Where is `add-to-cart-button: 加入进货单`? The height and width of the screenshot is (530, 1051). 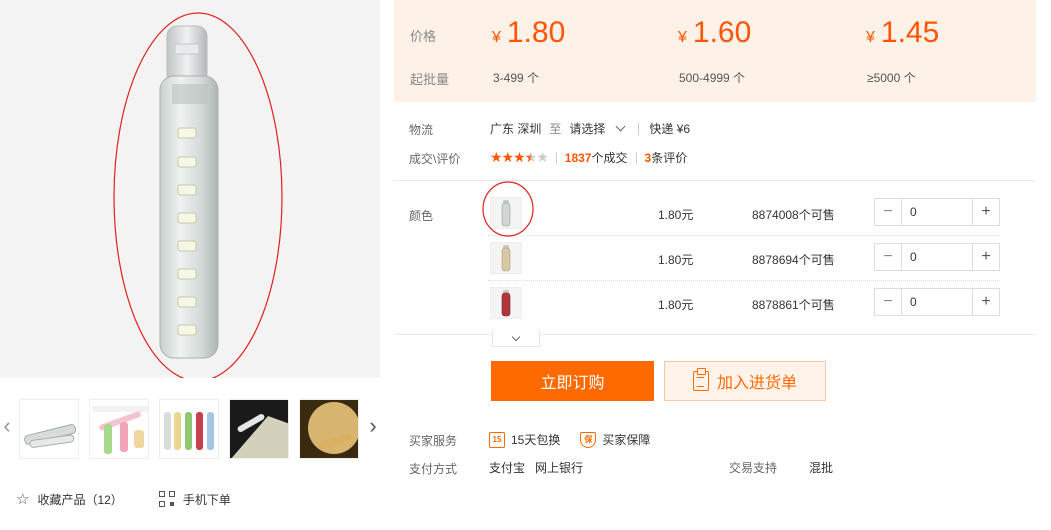 add-to-cart-button: 加入进货单 is located at coordinates (745, 381).